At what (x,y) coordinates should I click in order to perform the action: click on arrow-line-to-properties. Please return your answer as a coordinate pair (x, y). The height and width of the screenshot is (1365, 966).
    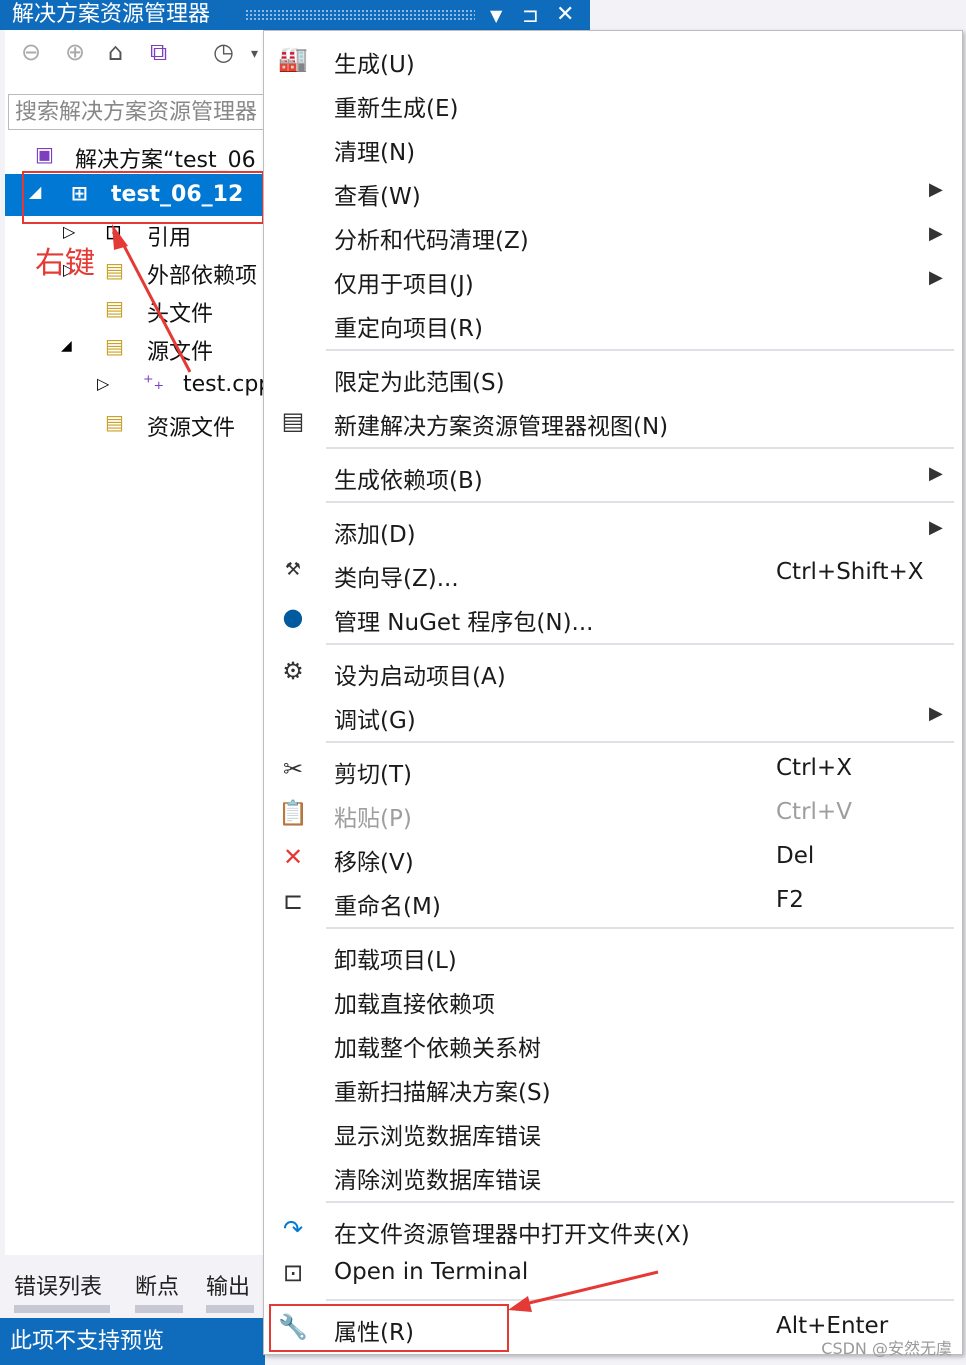
    Looking at the image, I should click on (591, 1288).